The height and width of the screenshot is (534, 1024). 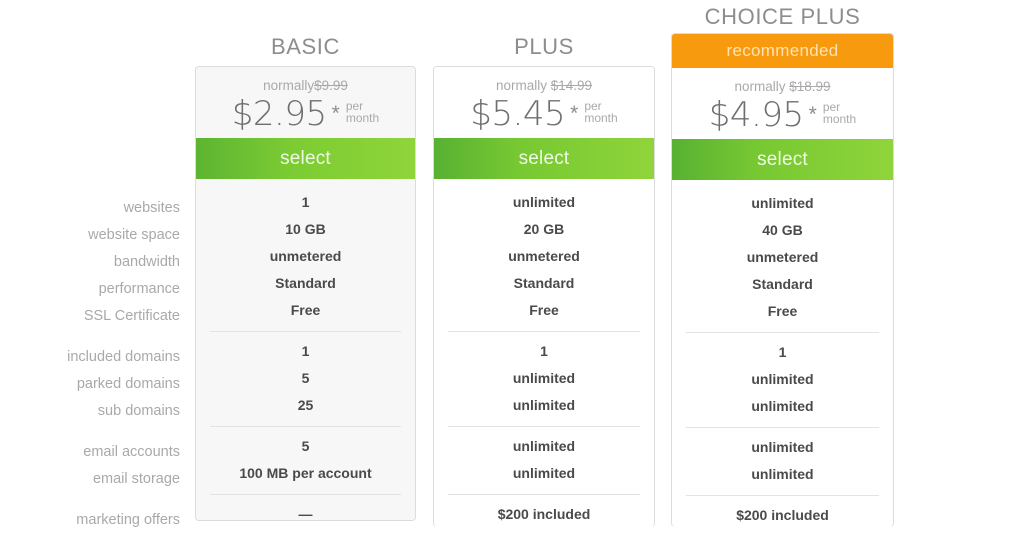 I want to click on value-group-hosting-plus: unlimited 20 GB unmetered Standard Free, so click(x=544, y=256).